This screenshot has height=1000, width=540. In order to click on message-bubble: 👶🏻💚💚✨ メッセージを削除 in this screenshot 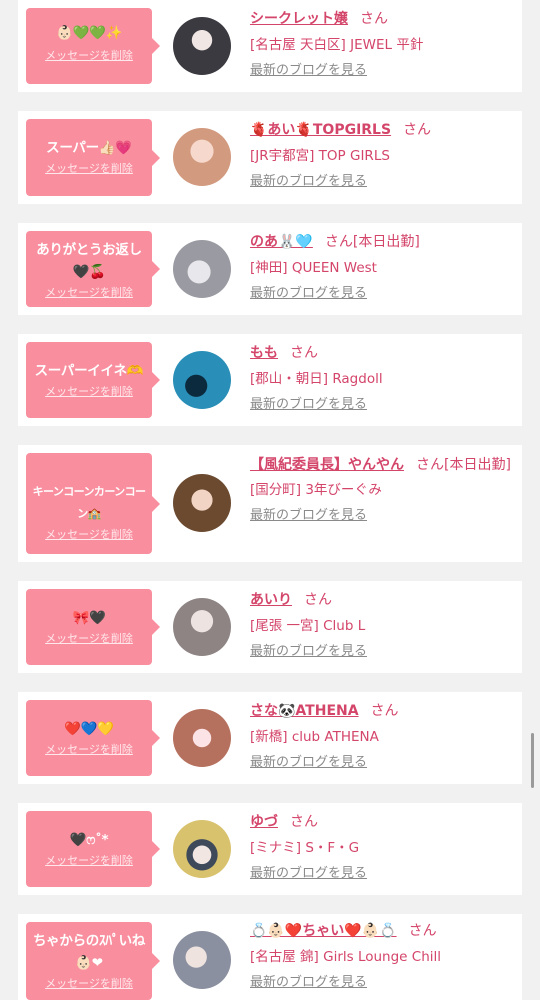, I will do `click(93, 46)`.